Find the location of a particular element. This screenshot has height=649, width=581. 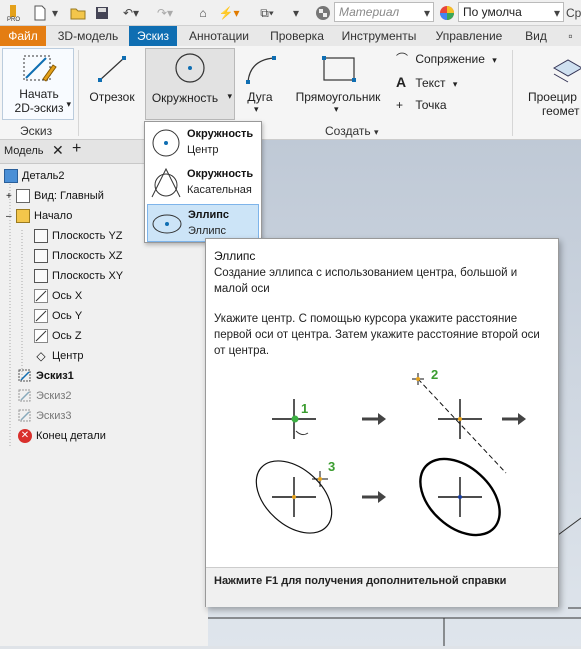

start-sketch-label-2: 2D-эскиз is located at coordinates (39, 108).